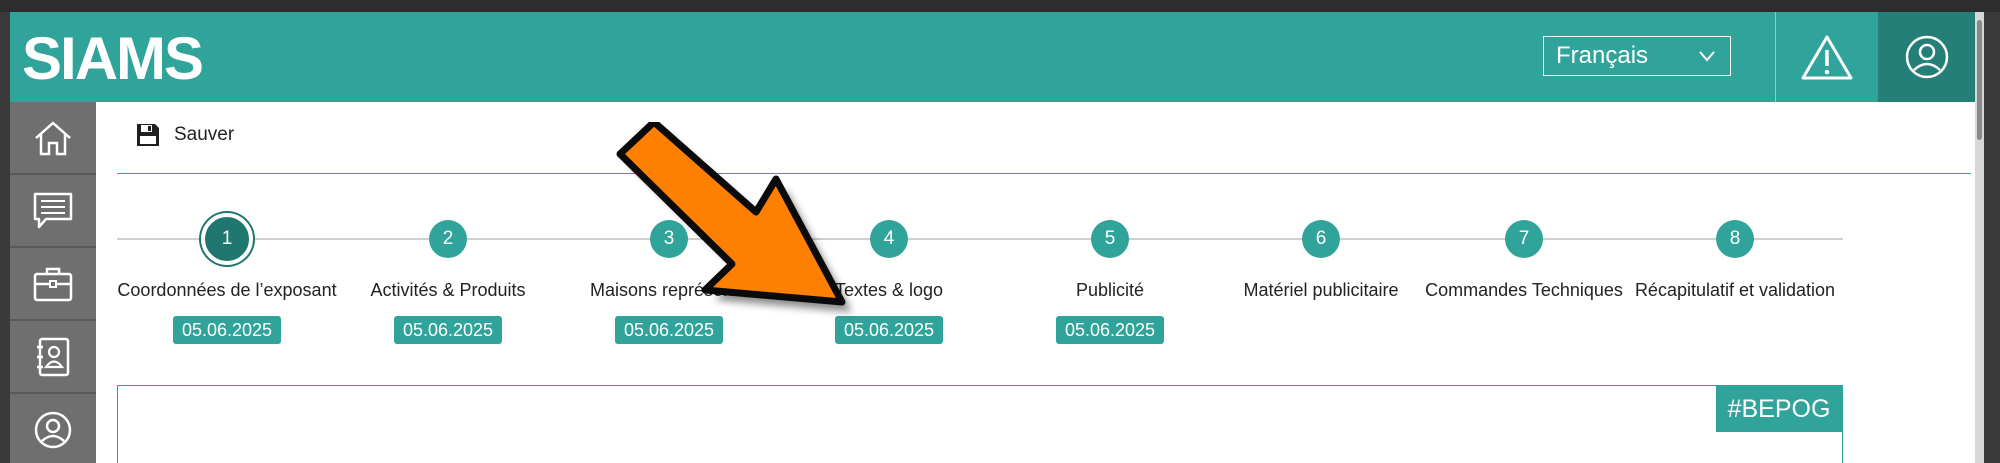  Describe the element at coordinates (227, 239) in the screenshot. I see `step-number-1: 1` at that location.